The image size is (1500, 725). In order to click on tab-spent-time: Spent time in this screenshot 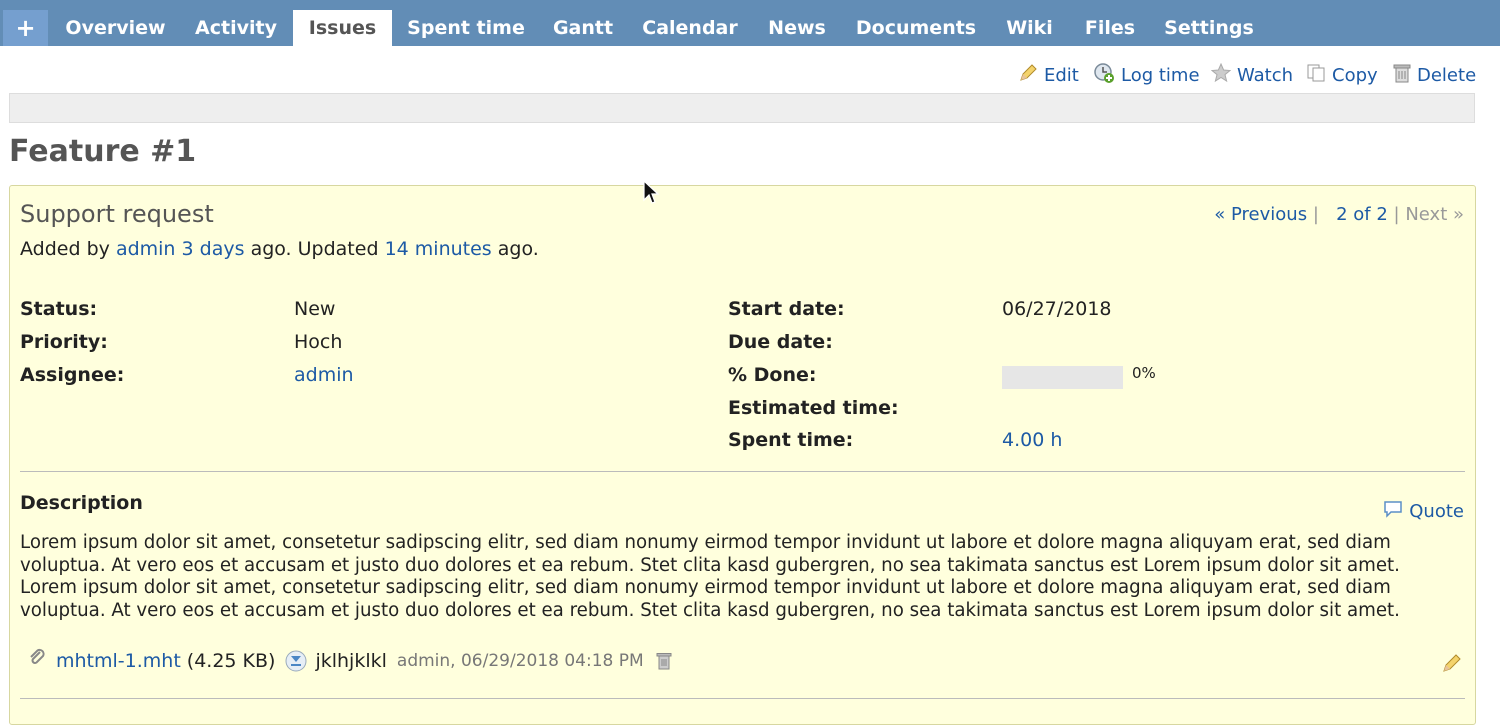, I will do `click(466, 28)`.